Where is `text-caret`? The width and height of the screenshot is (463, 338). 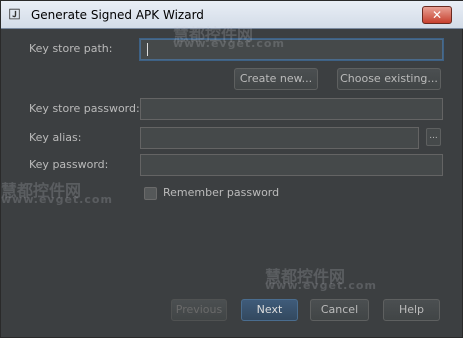
text-caret is located at coordinates (147, 49).